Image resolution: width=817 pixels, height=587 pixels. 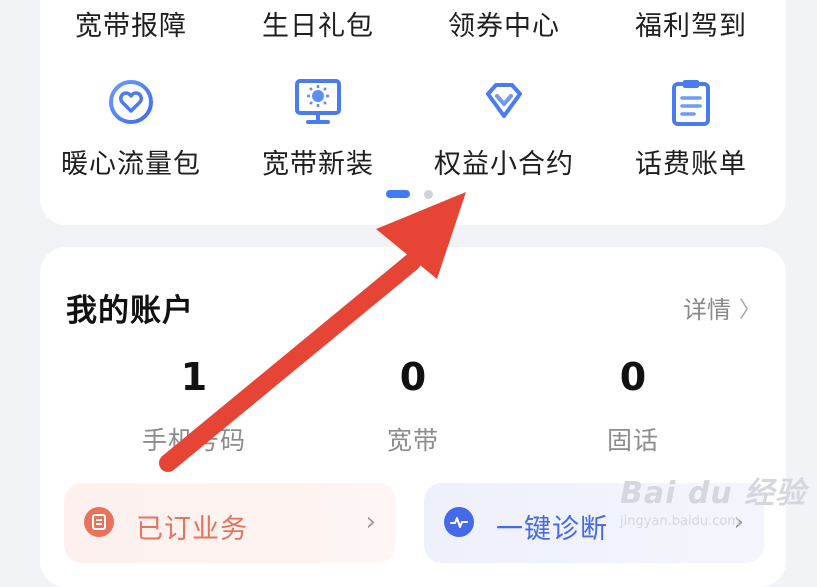 I want to click on stat-label: 宽带, so click(x=412, y=440).